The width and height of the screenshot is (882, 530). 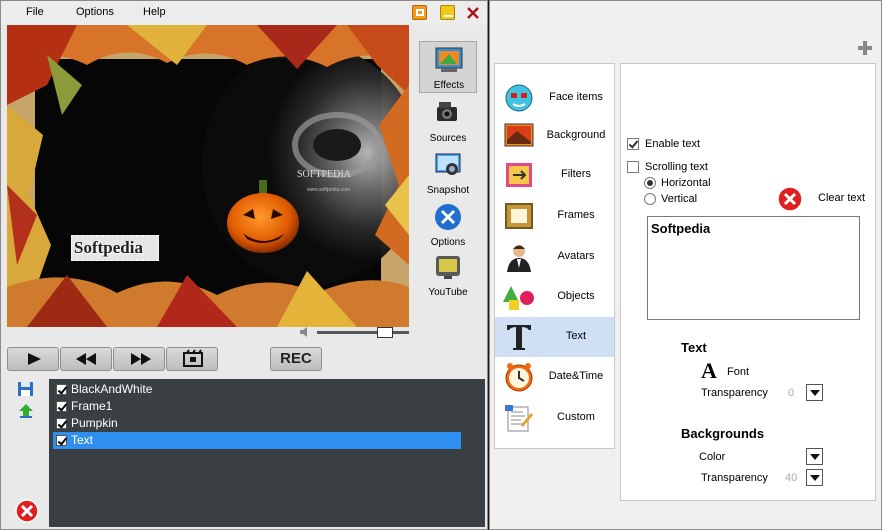 What do you see at coordinates (244, 13) in the screenshot?
I see `menu-bar: File Options Help` at bounding box center [244, 13].